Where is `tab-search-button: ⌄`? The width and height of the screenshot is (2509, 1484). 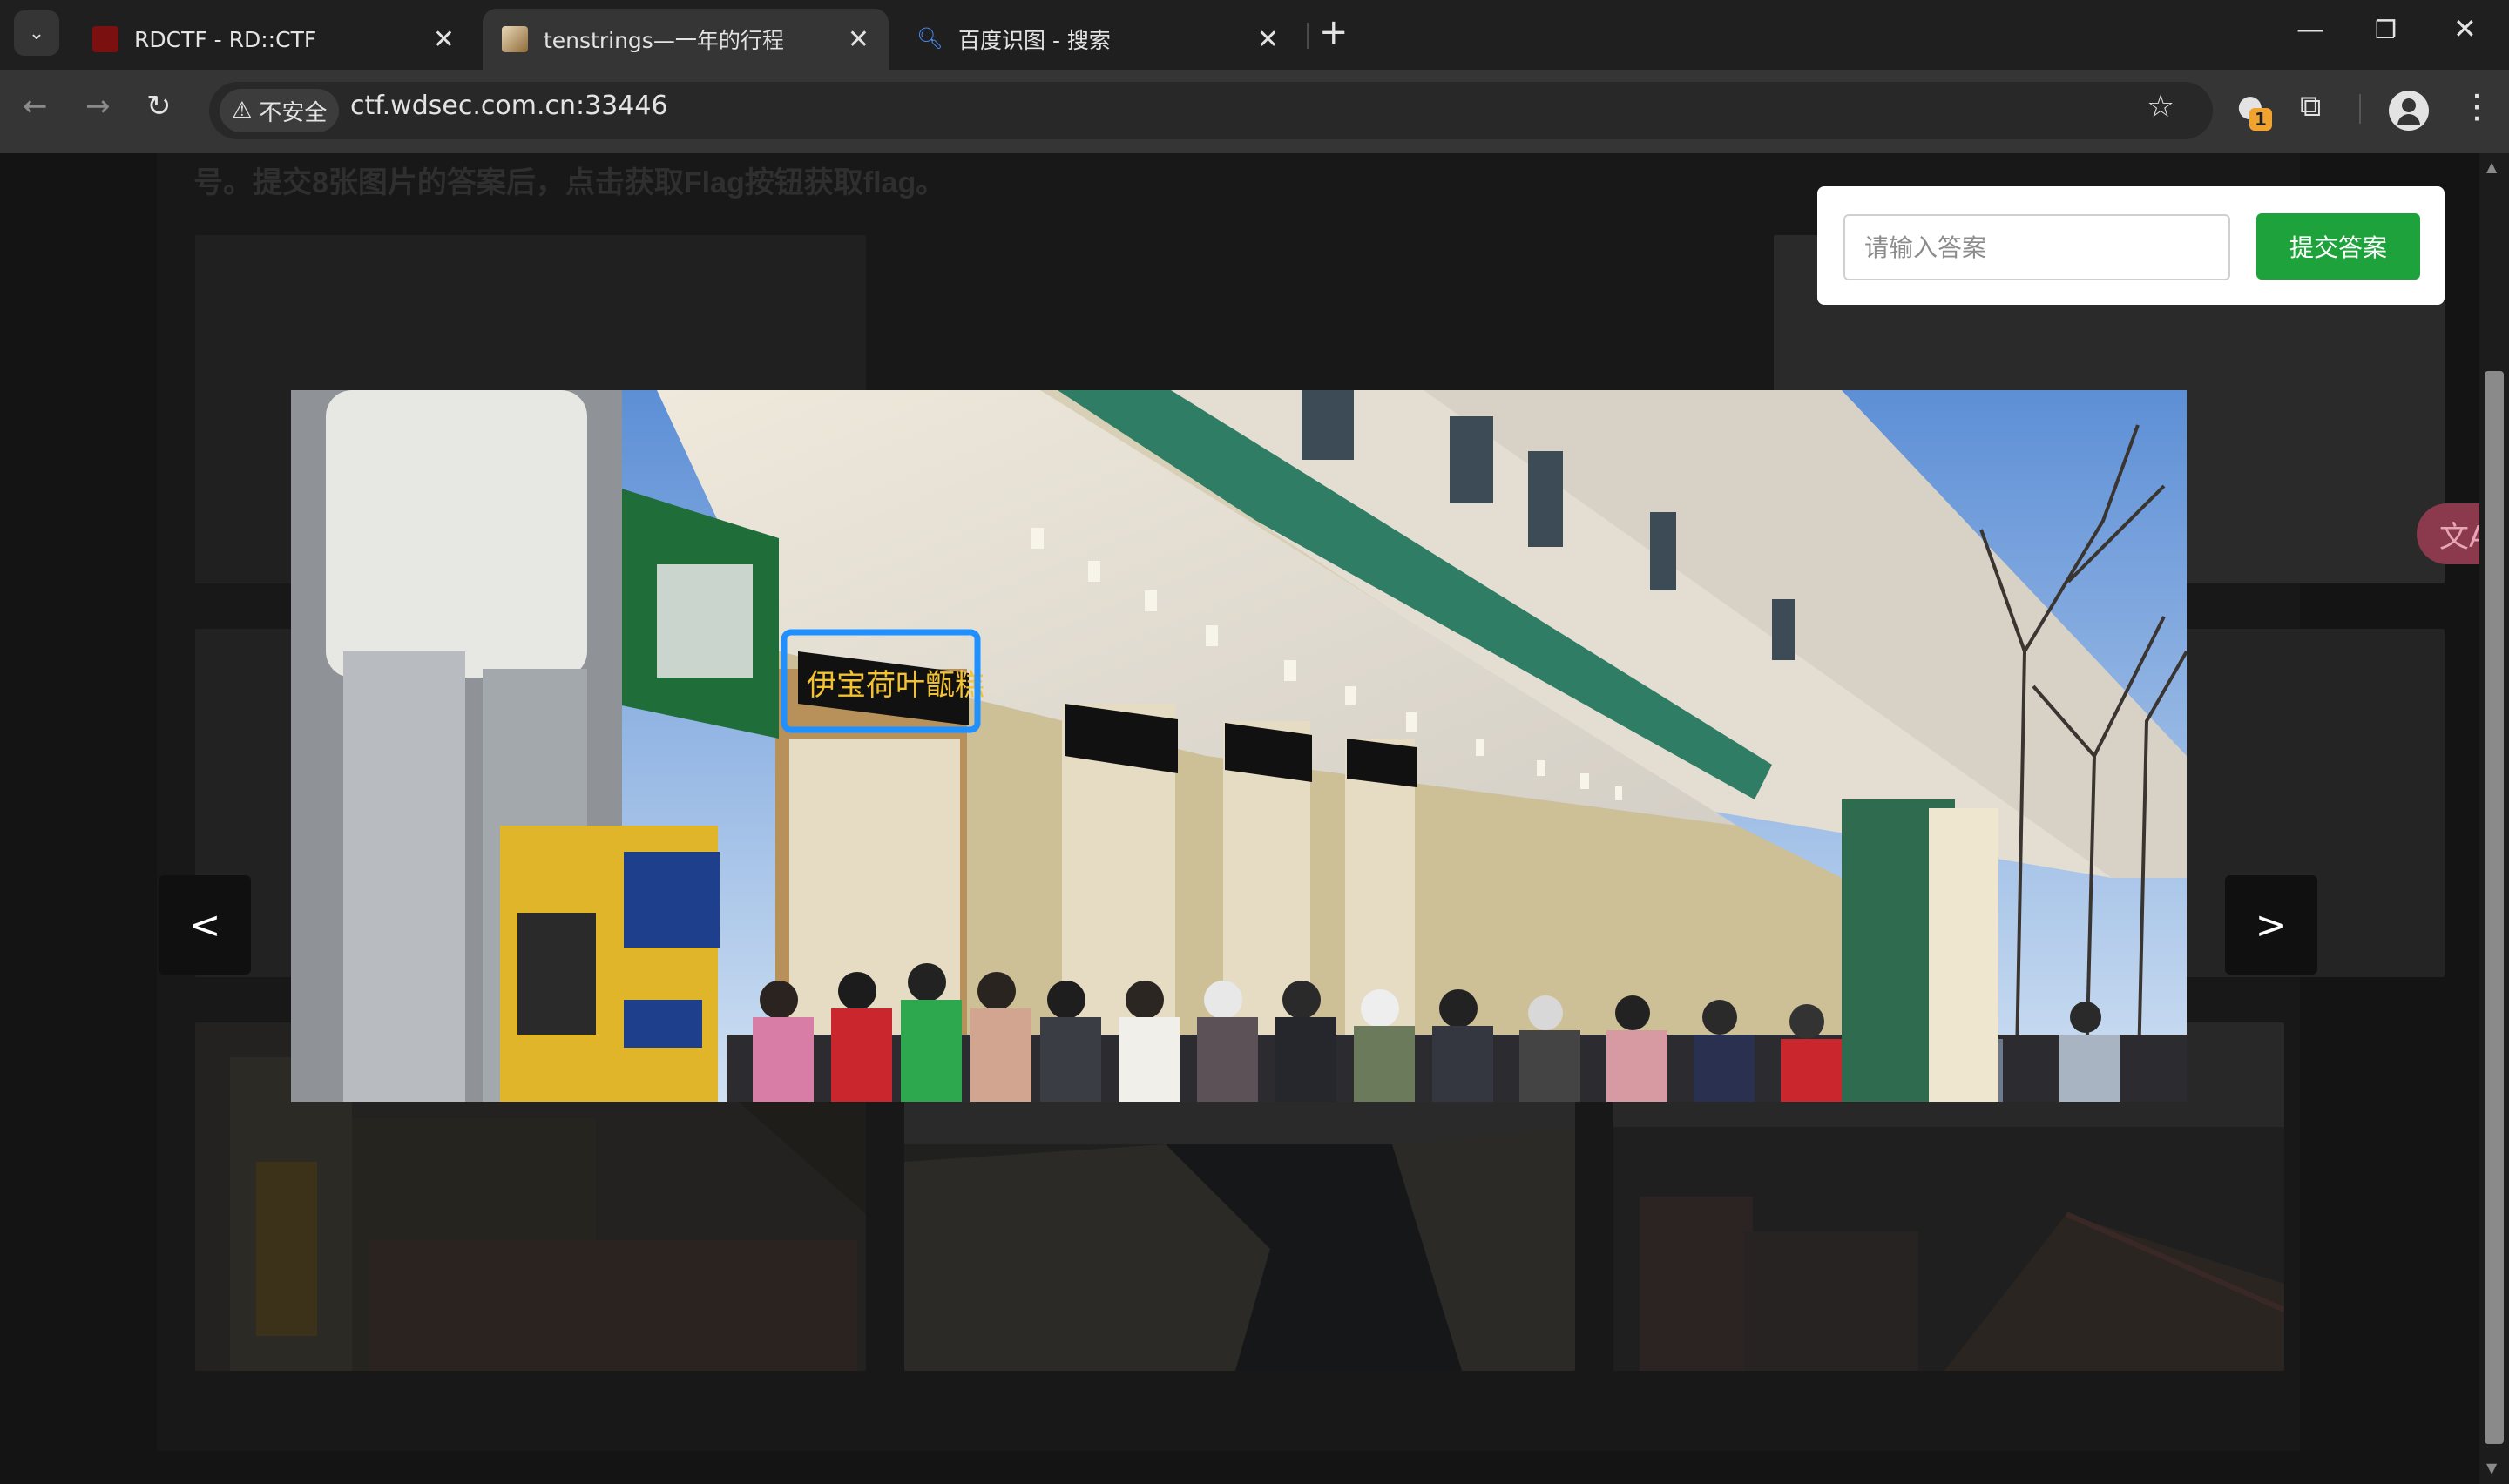 tab-search-button: ⌄ is located at coordinates (36, 33).